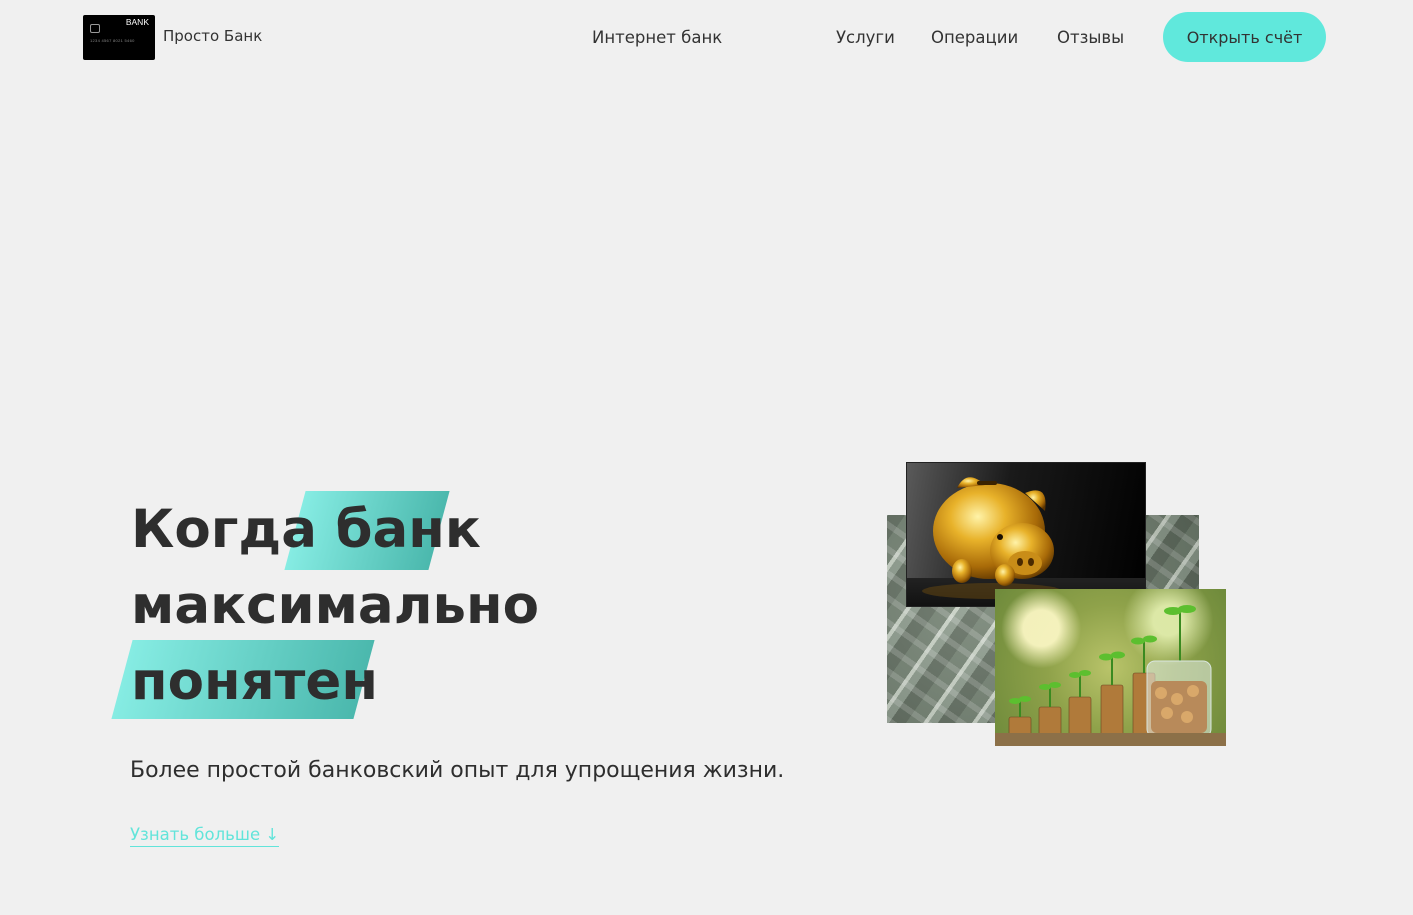 The image size is (1413, 915). Describe the element at coordinates (1026, 541) in the screenshot. I see `piggy-bank-icon` at that location.